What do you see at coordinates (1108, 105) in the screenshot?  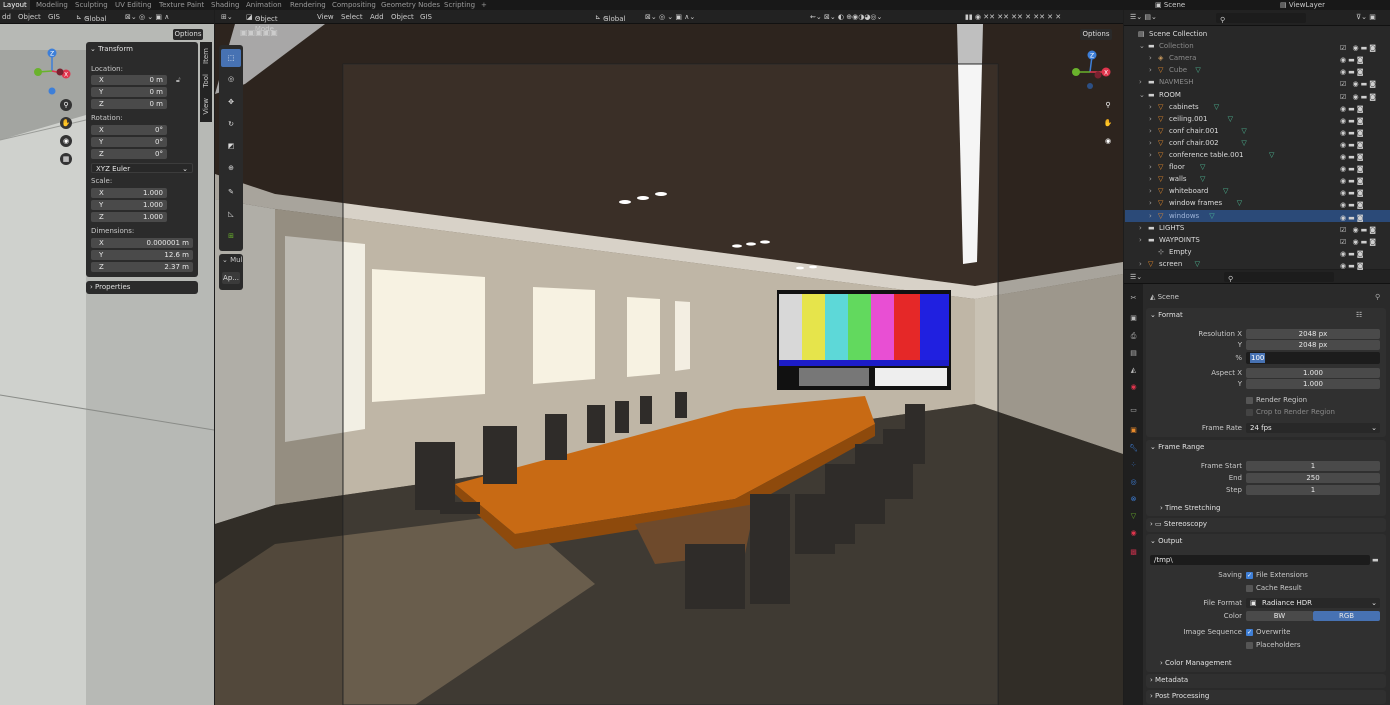 I see `main-zoom-icon: ⚲` at bounding box center [1108, 105].